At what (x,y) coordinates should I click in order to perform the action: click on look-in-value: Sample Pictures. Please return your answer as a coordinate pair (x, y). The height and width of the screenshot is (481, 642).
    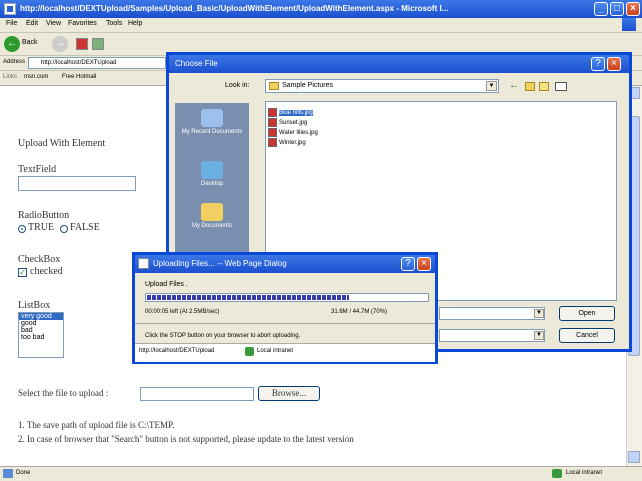
    Looking at the image, I should click on (307, 85).